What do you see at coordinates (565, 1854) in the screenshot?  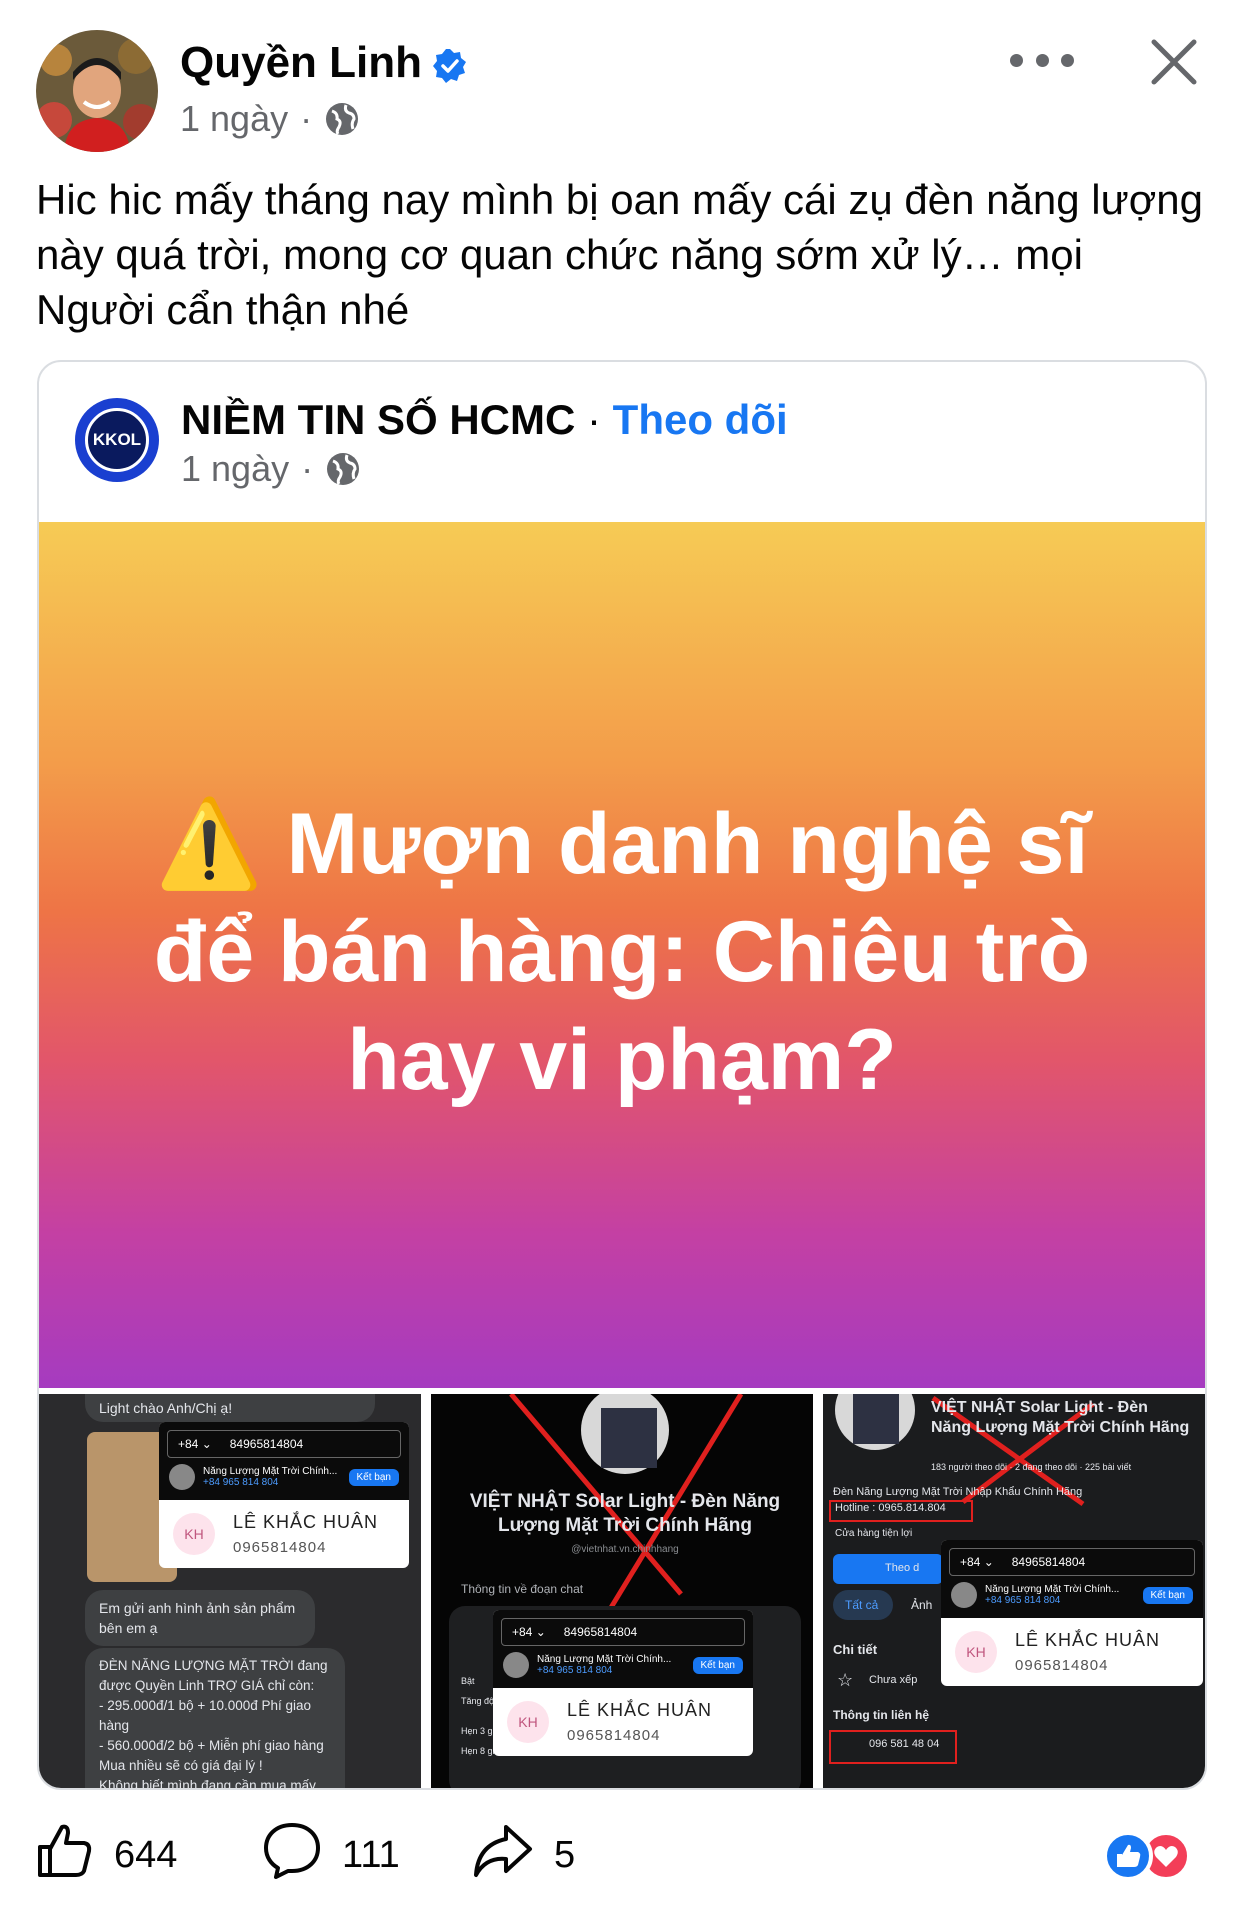 I see `share-count: 5` at bounding box center [565, 1854].